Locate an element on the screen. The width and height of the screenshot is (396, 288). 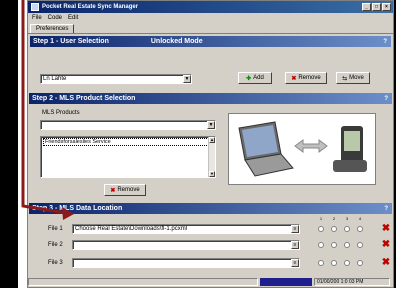
add-button: ✚ Add is located at coordinates (255, 78).